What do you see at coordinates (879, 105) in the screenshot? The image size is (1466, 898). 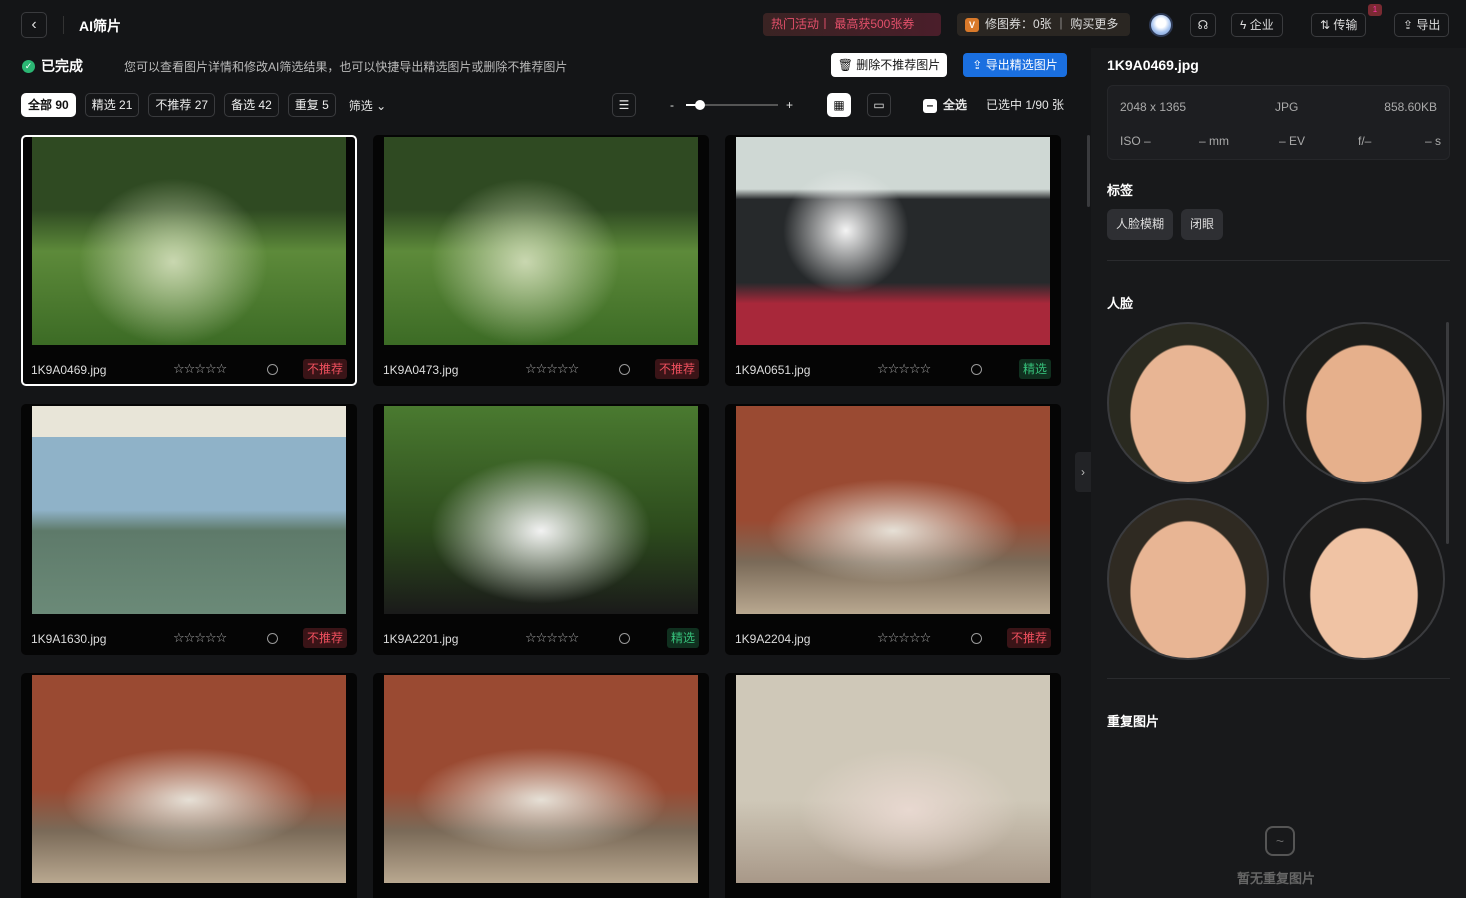 I see `single-view-button: ▭` at bounding box center [879, 105].